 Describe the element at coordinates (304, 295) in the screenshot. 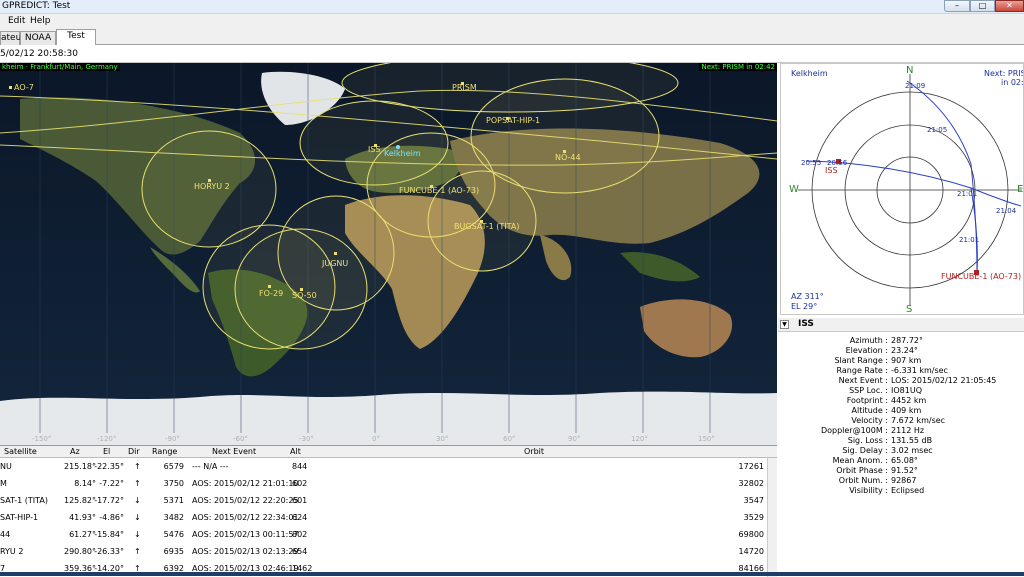

I see `sat-label-so50: SO-50` at that location.